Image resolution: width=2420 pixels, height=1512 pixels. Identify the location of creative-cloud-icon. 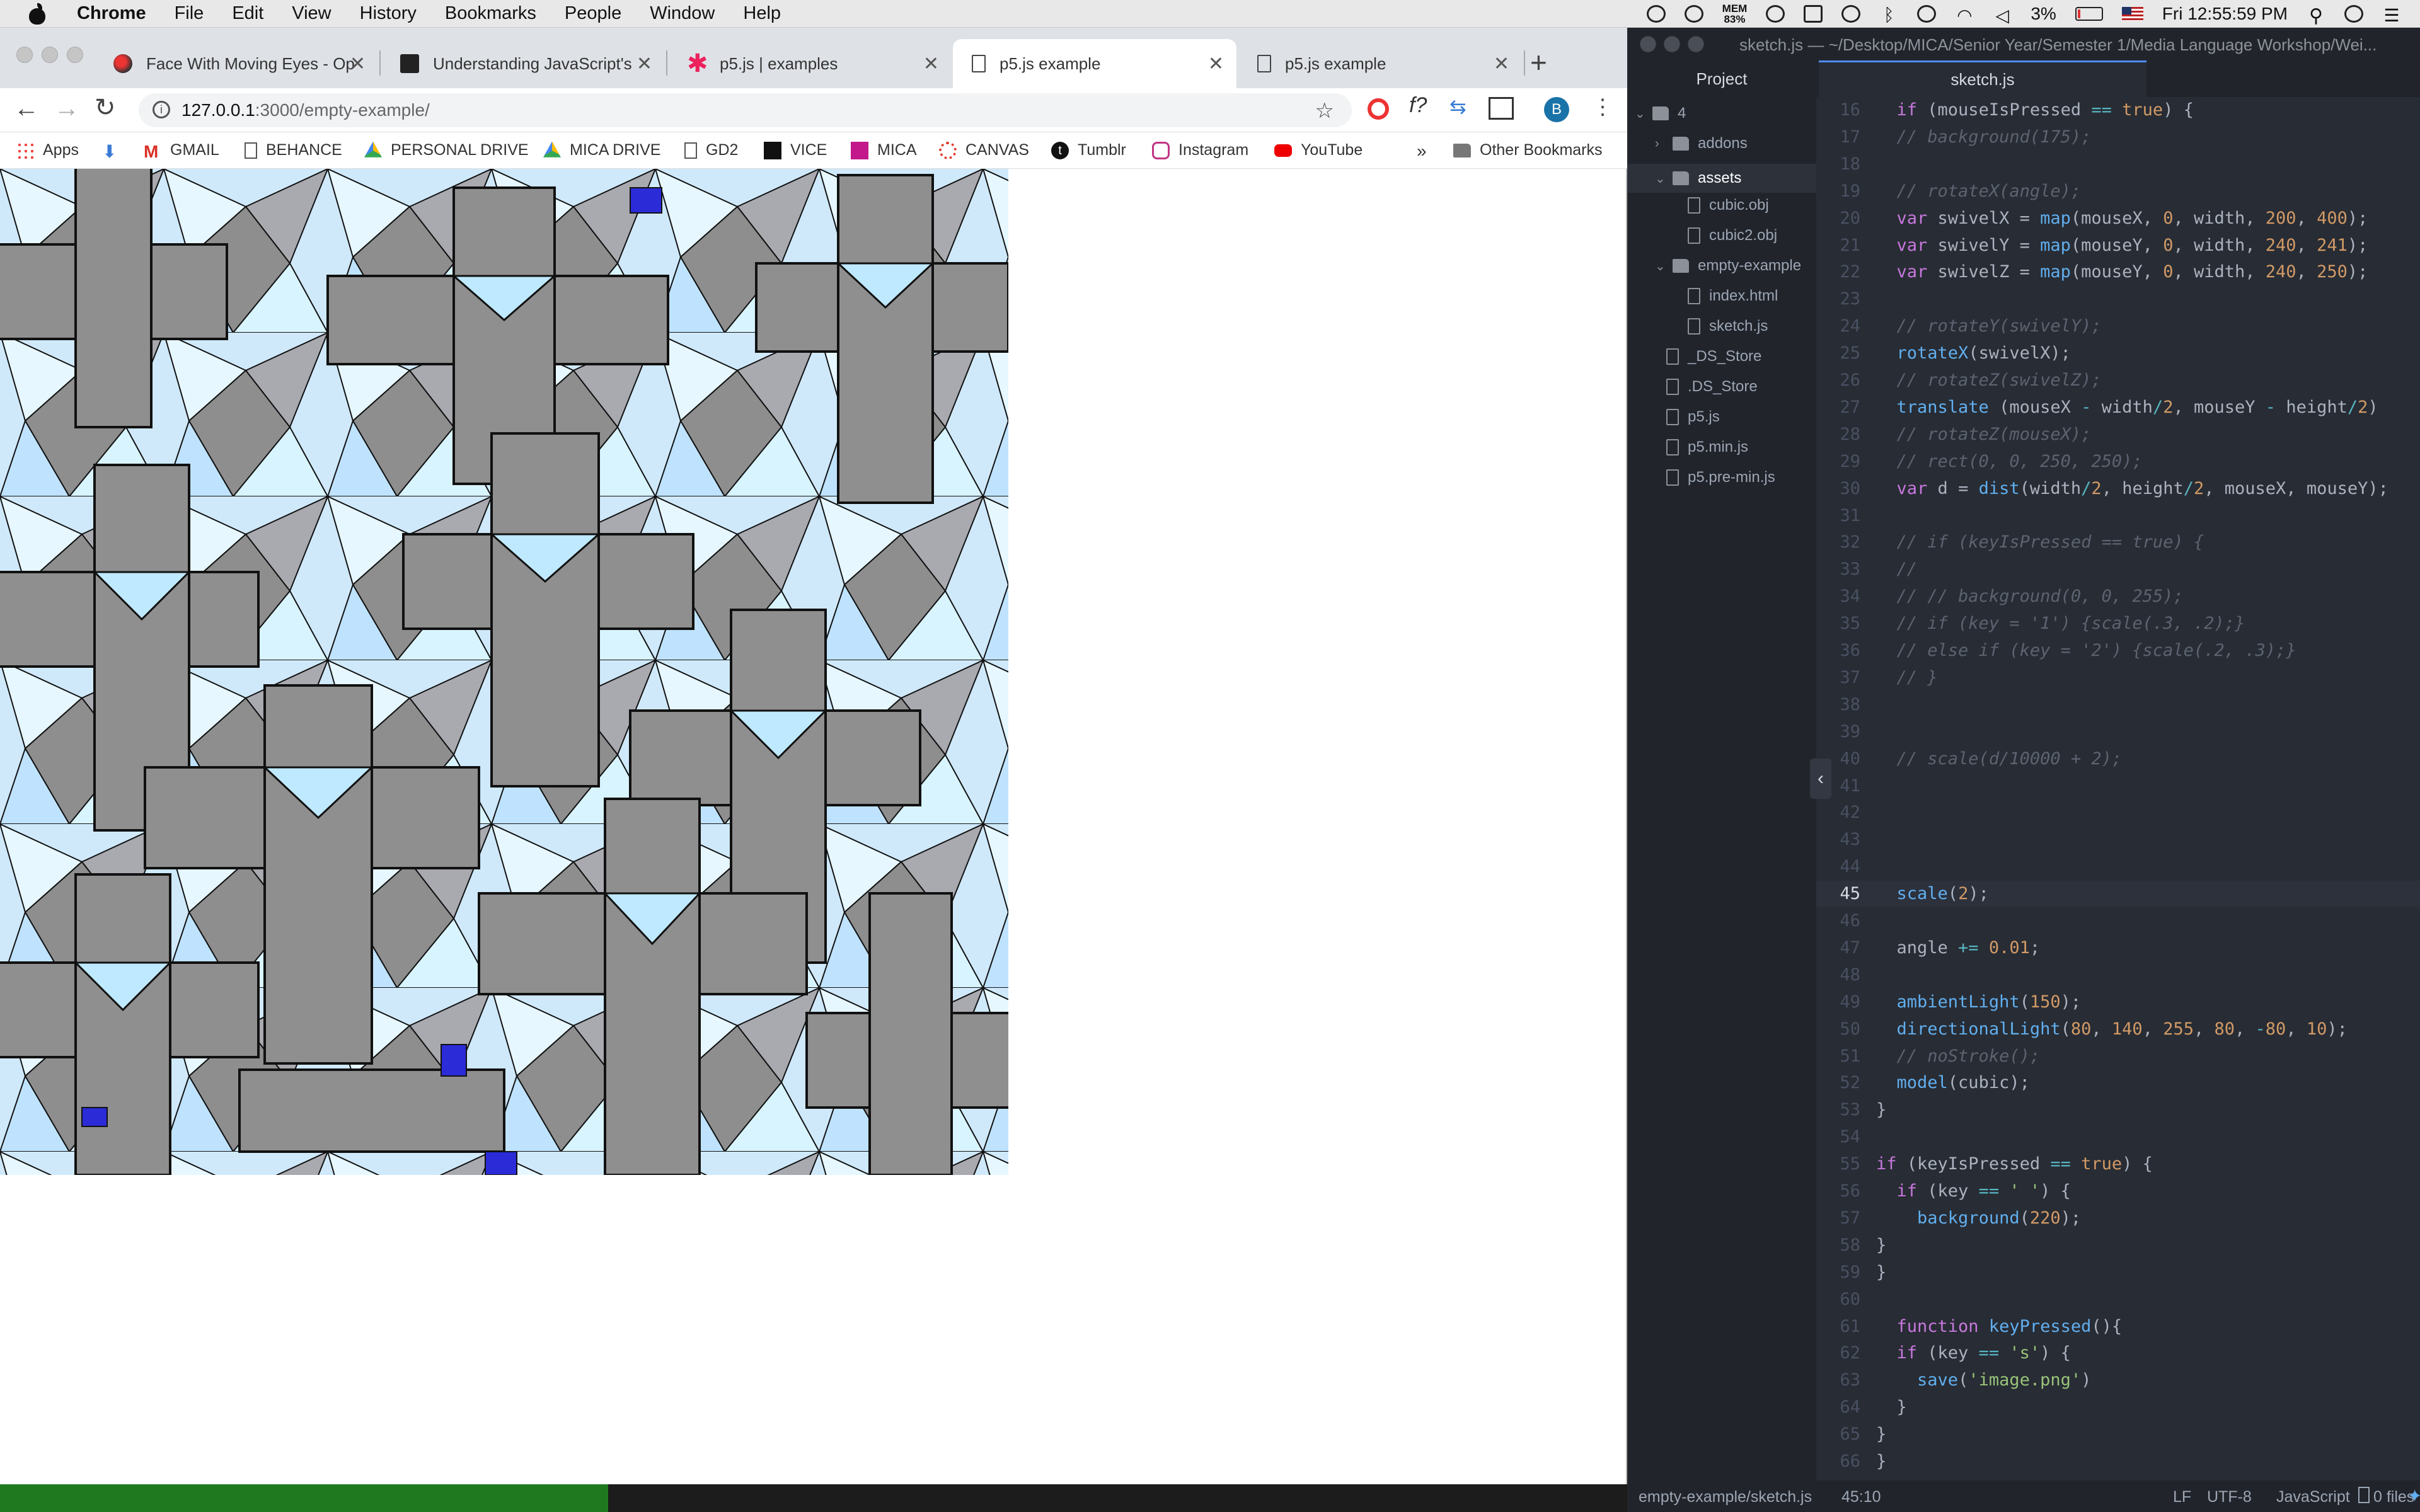
(1656, 14).